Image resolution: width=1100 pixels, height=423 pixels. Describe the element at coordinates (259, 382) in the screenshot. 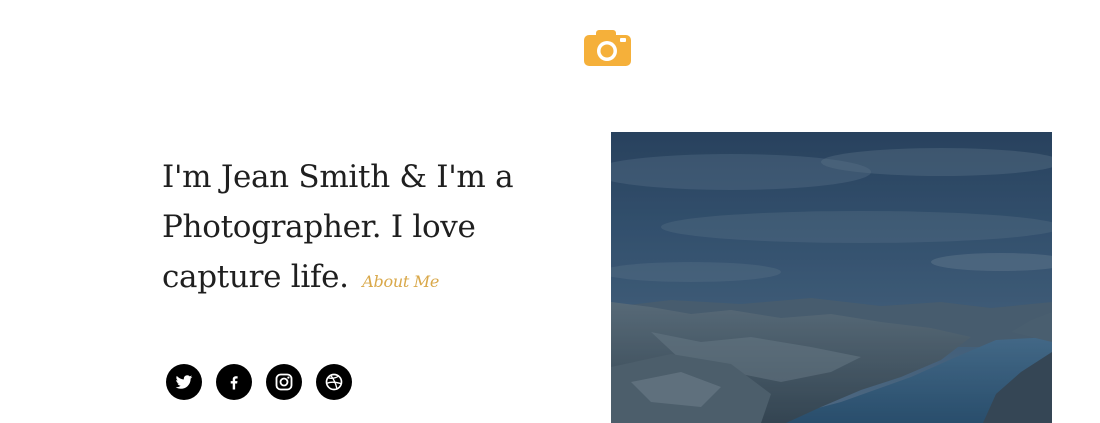

I see `social-links` at that location.